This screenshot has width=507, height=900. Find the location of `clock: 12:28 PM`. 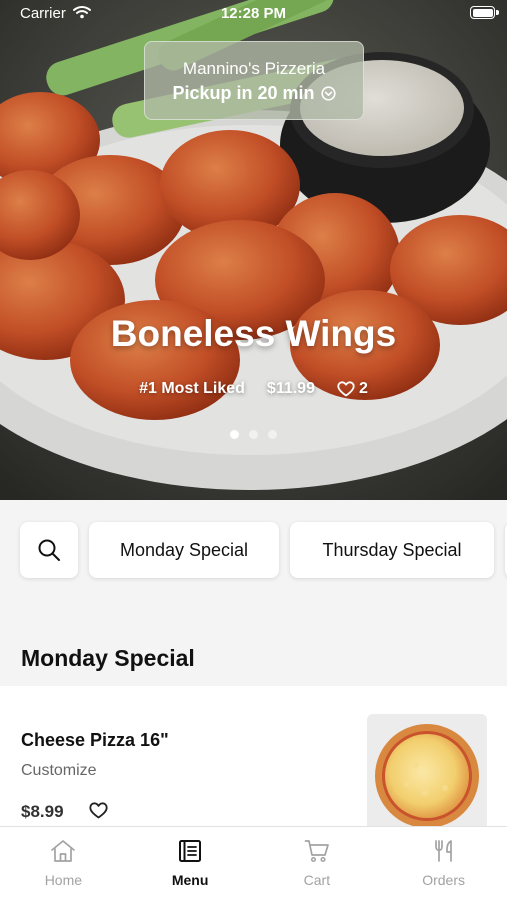

clock: 12:28 PM is located at coordinates (253, 13).